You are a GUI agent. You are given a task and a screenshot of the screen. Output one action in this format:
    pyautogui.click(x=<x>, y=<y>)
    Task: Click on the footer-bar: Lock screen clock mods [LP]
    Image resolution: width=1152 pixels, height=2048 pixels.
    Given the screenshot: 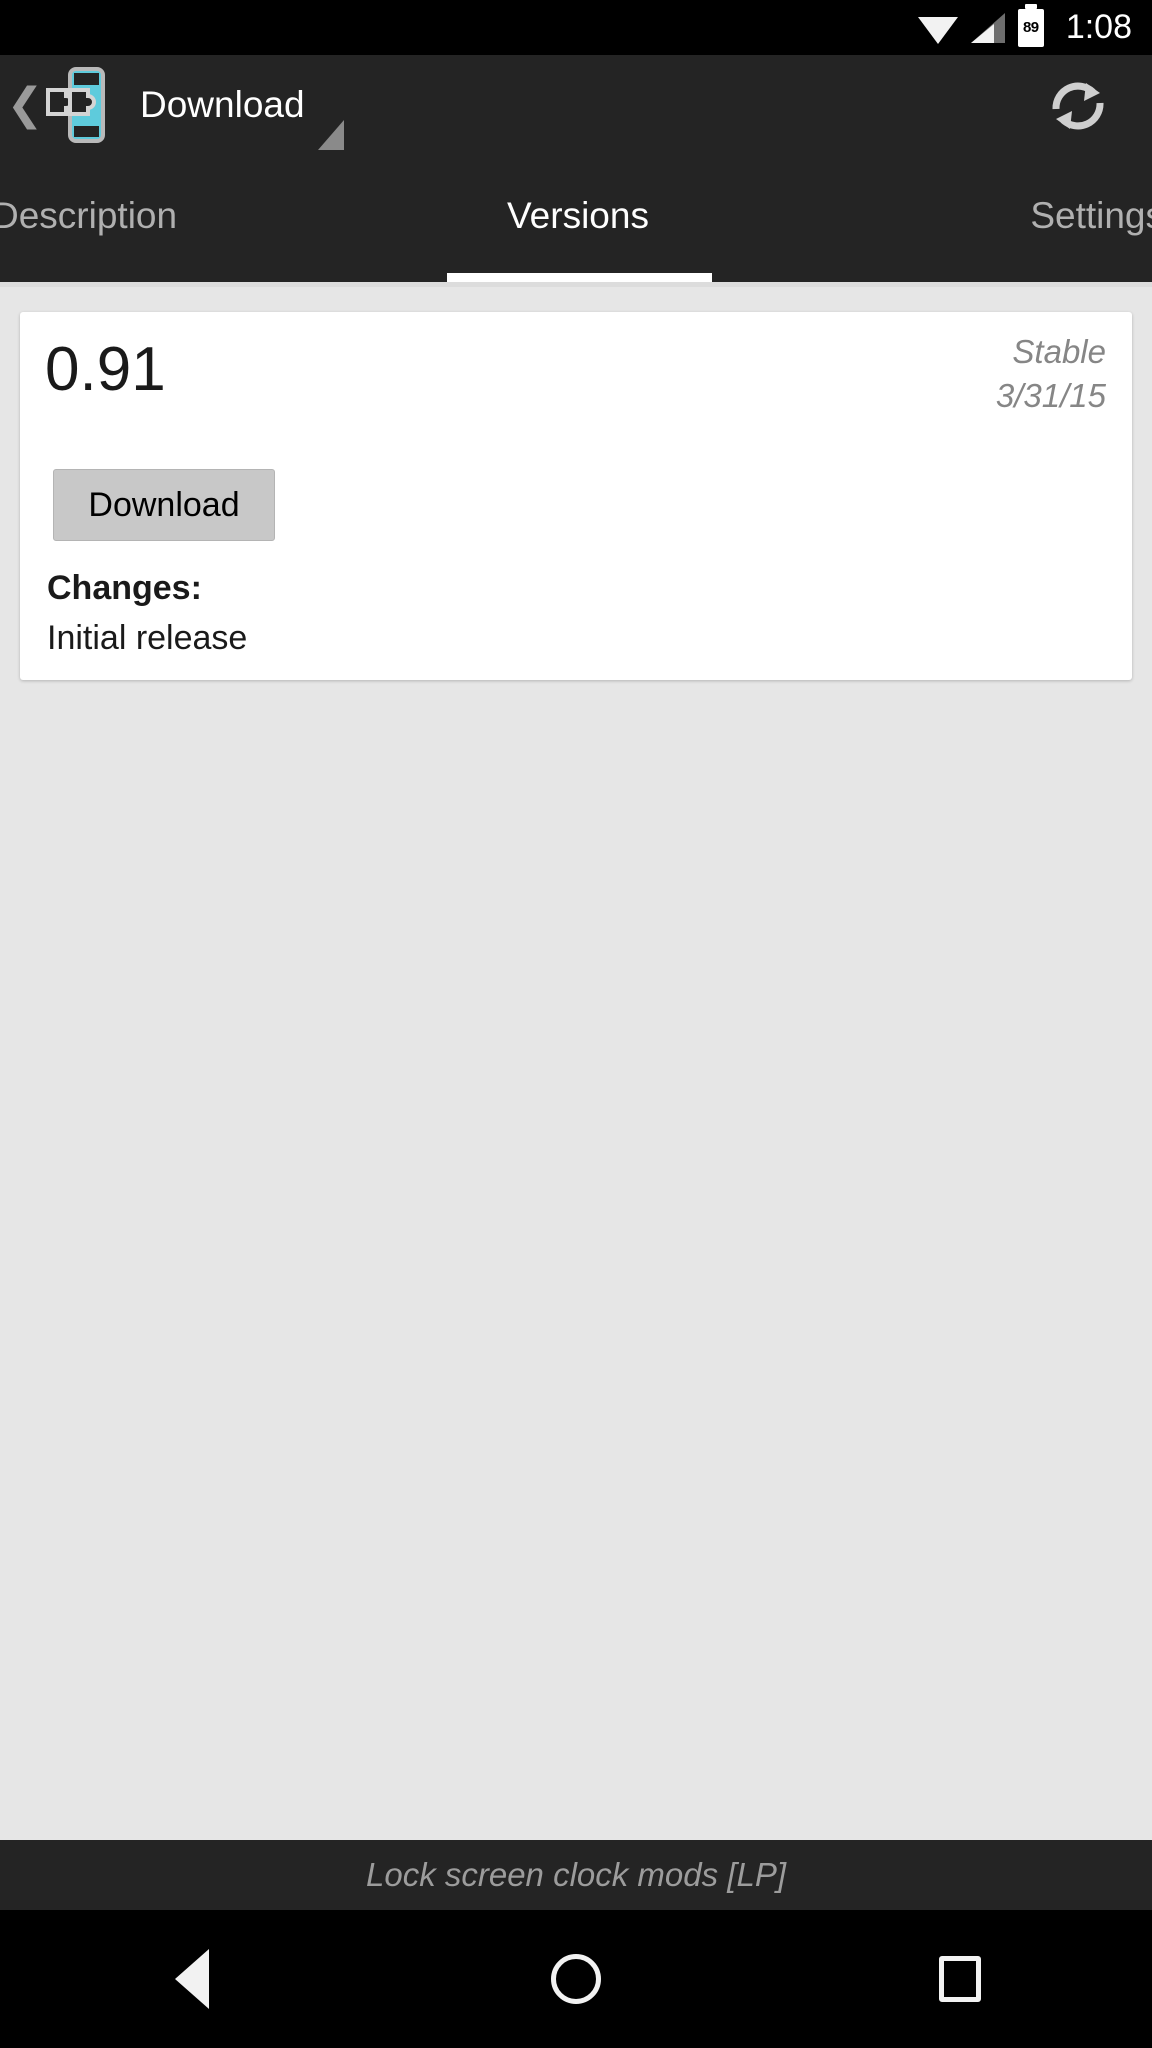 What is the action you would take?
    pyautogui.click(x=576, y=1875)
    